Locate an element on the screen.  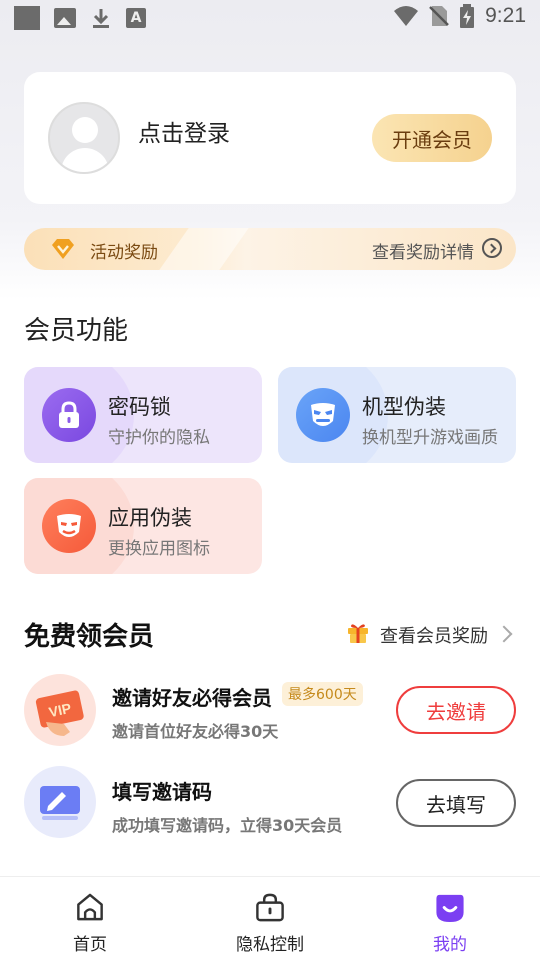
free-vip-title: 免费领会员 is located at coordinates (89, 637).